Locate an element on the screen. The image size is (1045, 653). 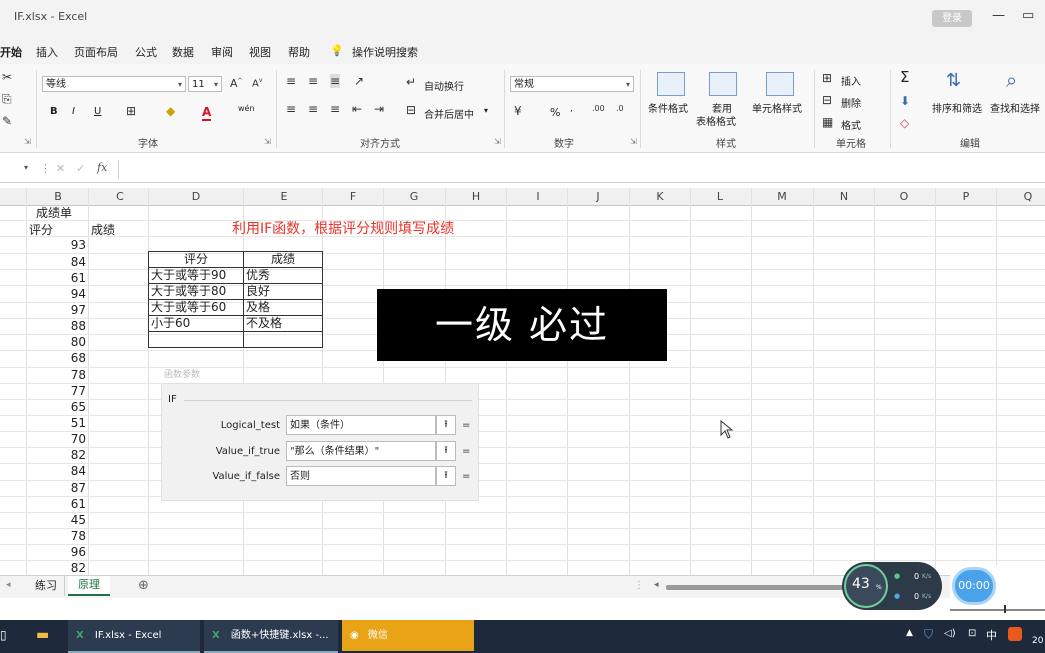
rule-condition: 大于或等于80 is located at coordinates (196, 291).